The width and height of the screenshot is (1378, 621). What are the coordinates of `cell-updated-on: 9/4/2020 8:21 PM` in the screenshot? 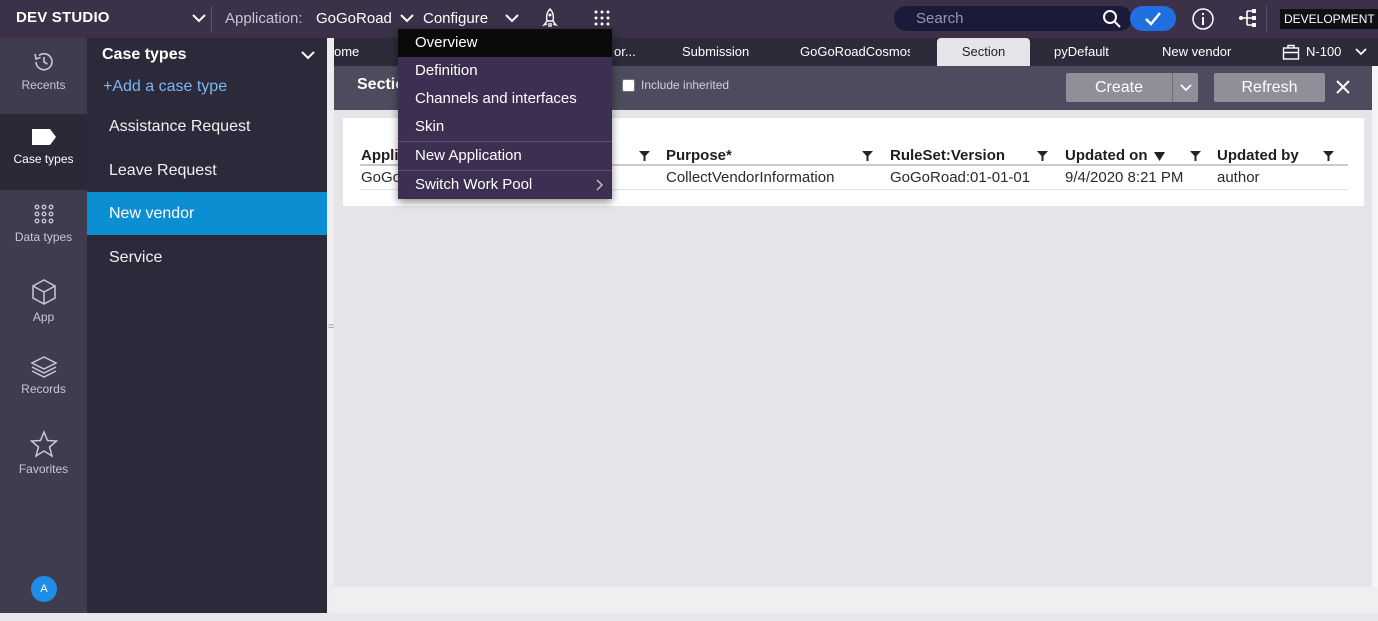 It's located at (1124, 177).